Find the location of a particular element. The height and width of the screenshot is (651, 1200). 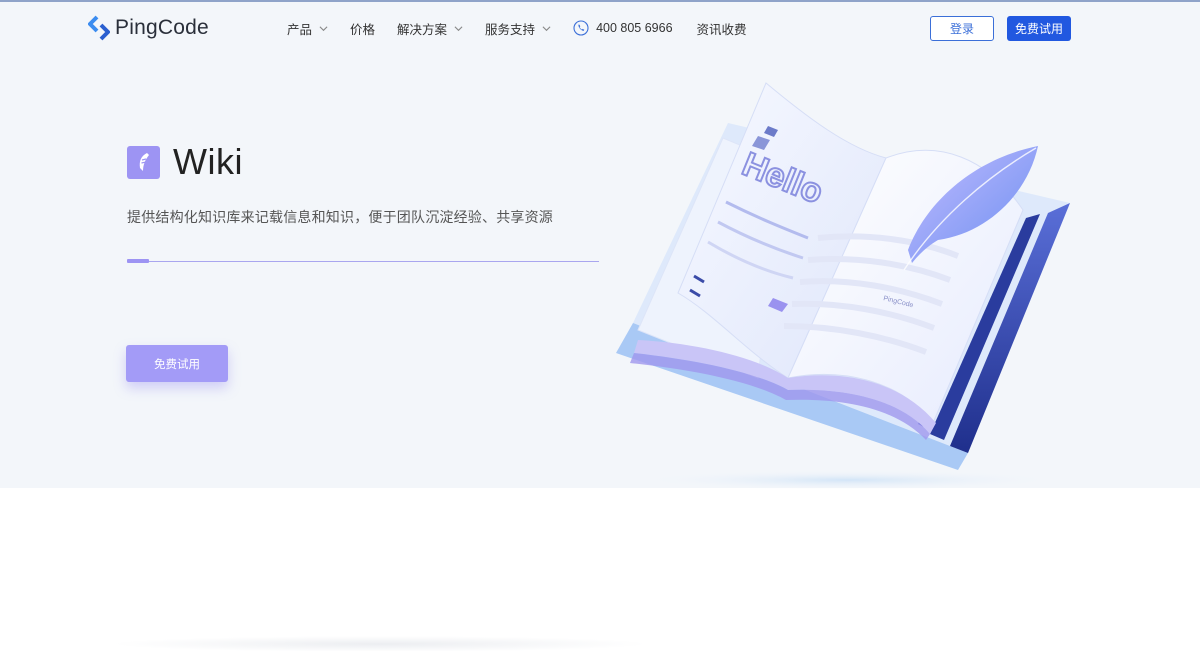

nav-item-pricing: 价格 is located at coordinates (362, 28).